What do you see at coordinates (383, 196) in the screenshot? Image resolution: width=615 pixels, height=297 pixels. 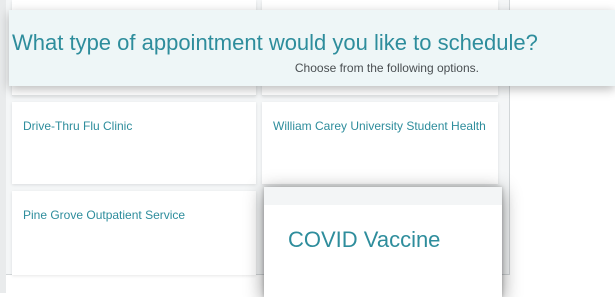 I see `card-top-bar` at bounding box center [383, 196].